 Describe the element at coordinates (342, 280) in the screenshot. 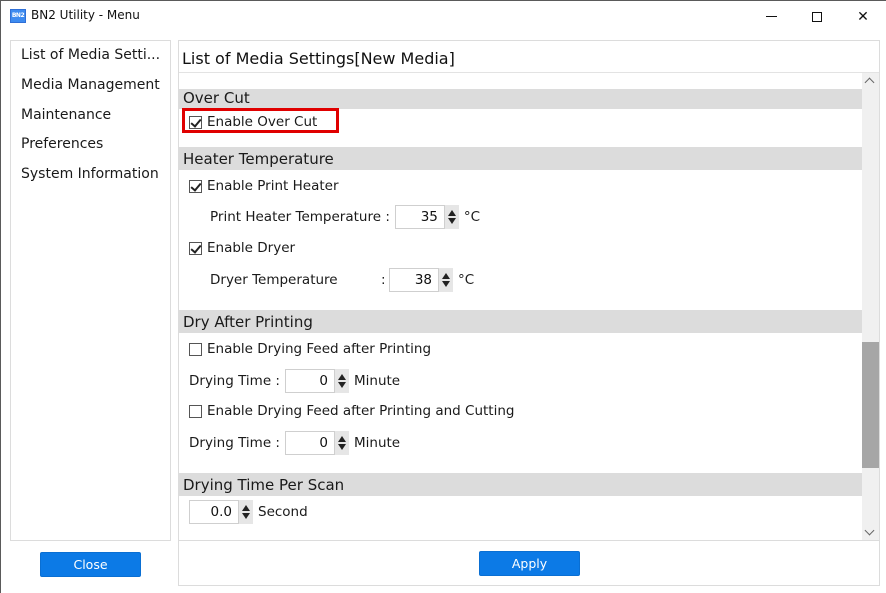

I see `dryer-temperature-row: Dryer Temperature : 38 °C` at that location.